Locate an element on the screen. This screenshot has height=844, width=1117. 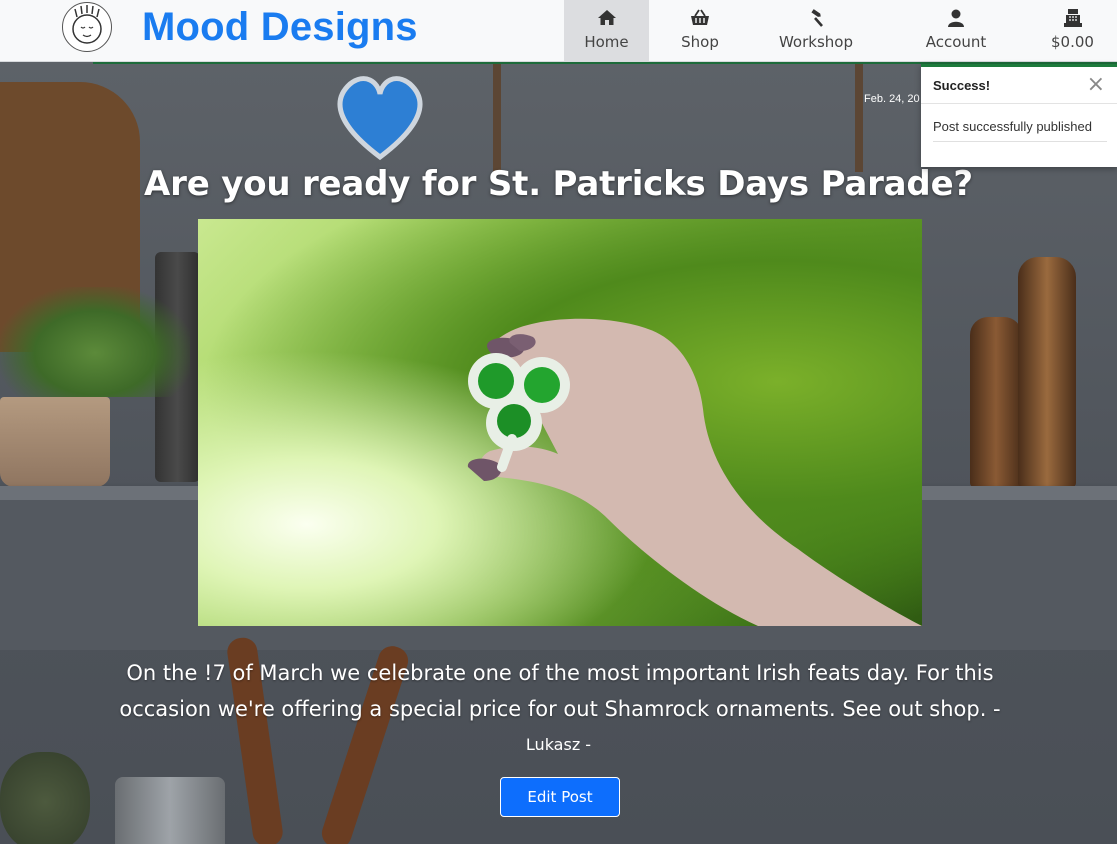
nav-home-label: Home is located at coordinates (606, 42).